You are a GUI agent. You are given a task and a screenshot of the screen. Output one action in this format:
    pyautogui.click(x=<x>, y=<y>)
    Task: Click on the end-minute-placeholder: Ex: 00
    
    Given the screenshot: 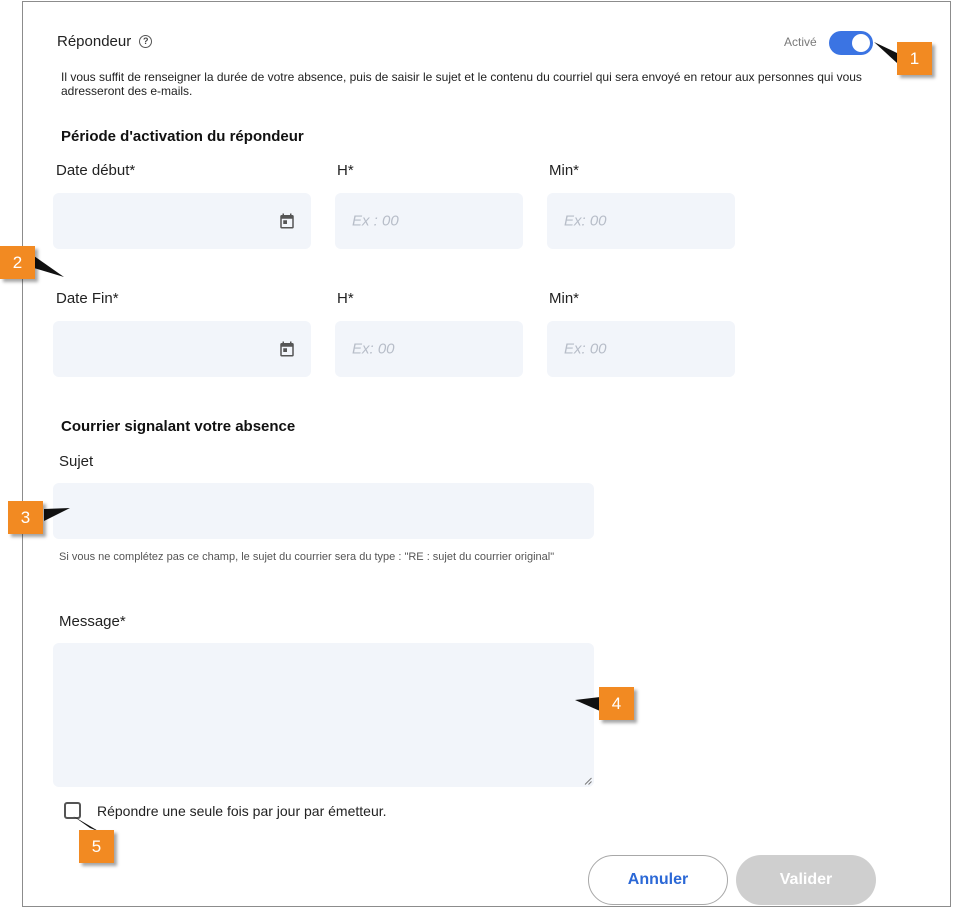 What is the action you would take?
    pyautogui.click(x=585, y=349)
    